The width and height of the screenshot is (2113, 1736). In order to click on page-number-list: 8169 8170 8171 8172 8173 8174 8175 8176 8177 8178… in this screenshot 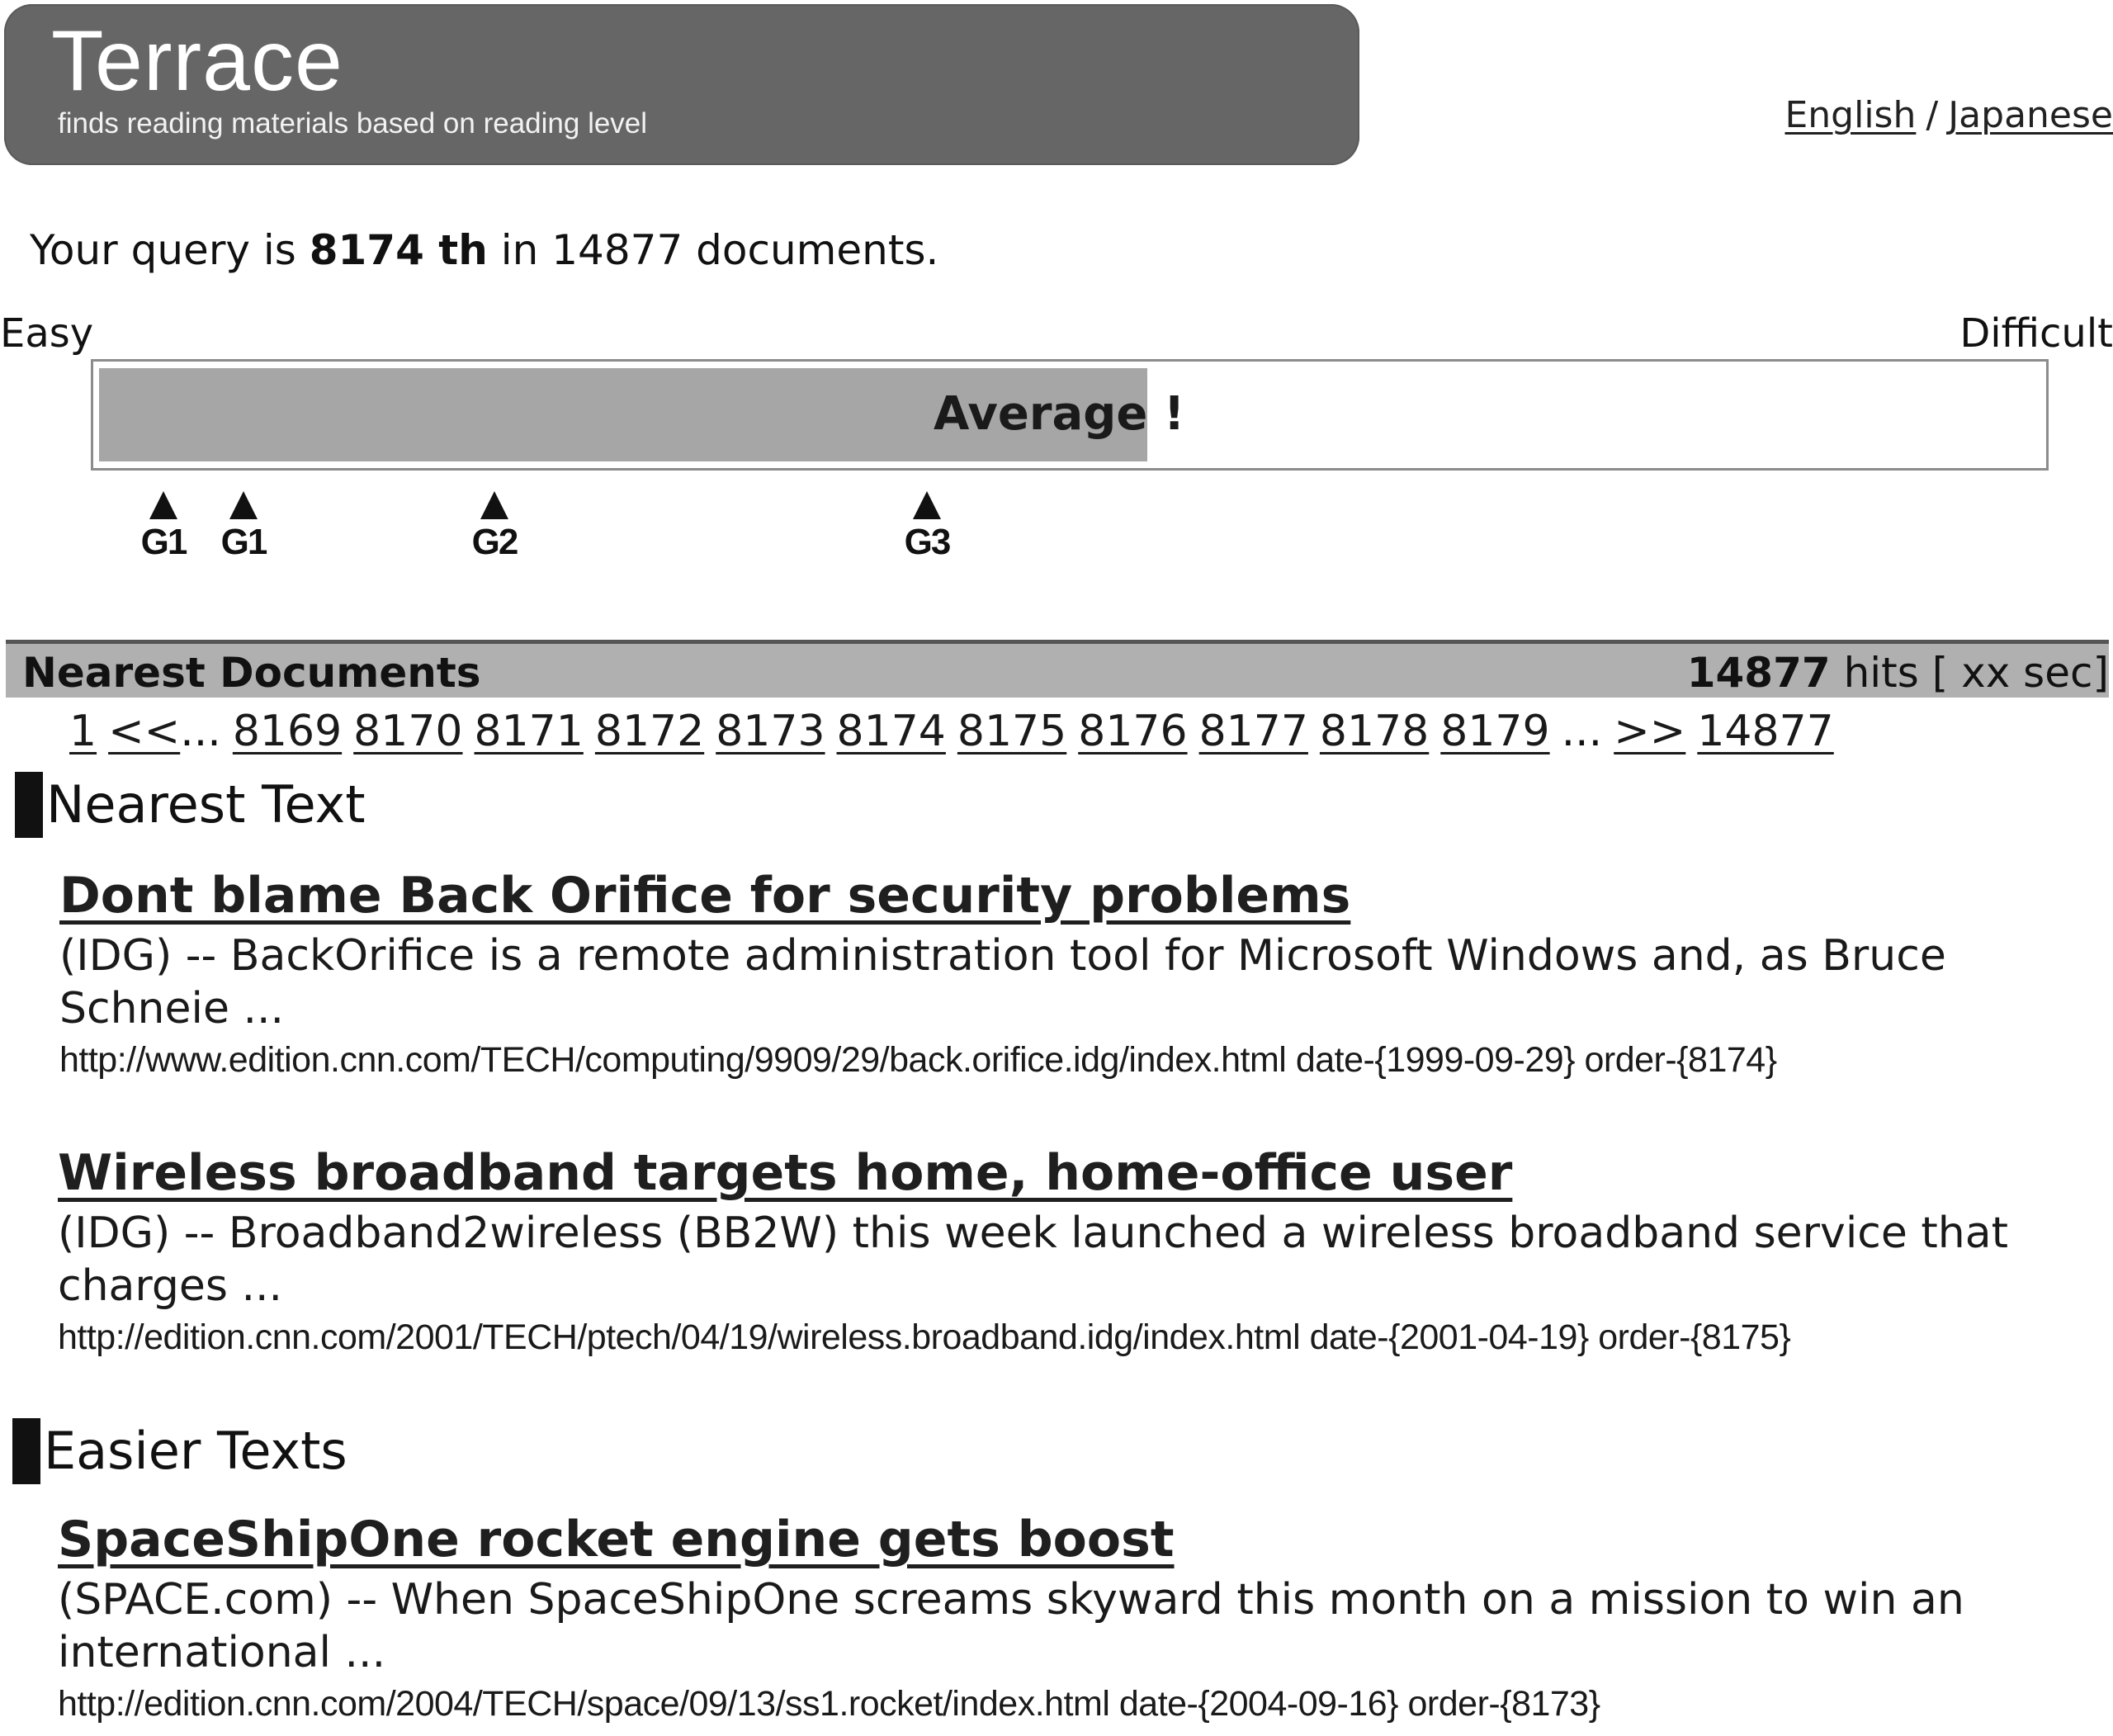, I will do `click(898, 732)`.